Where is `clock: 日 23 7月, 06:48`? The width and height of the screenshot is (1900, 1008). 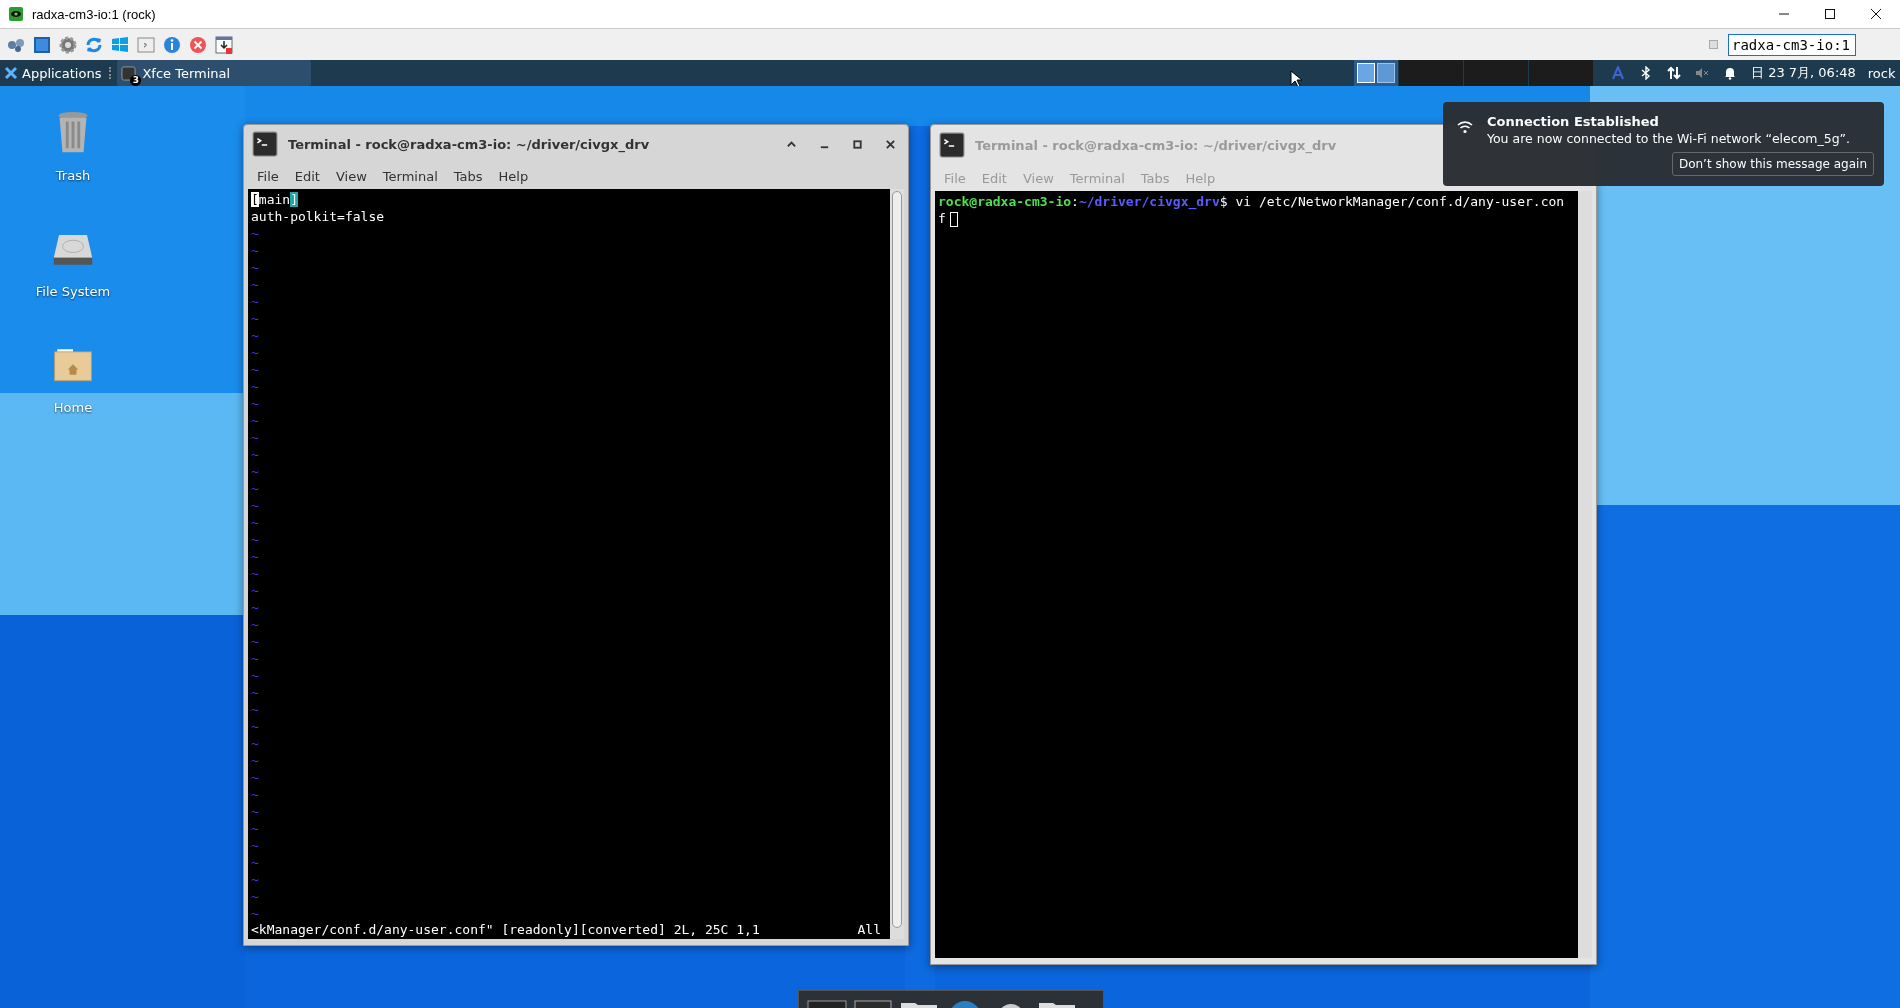 clock: 日 23 7月, 06:48 is located at coordinates (1803, 73).